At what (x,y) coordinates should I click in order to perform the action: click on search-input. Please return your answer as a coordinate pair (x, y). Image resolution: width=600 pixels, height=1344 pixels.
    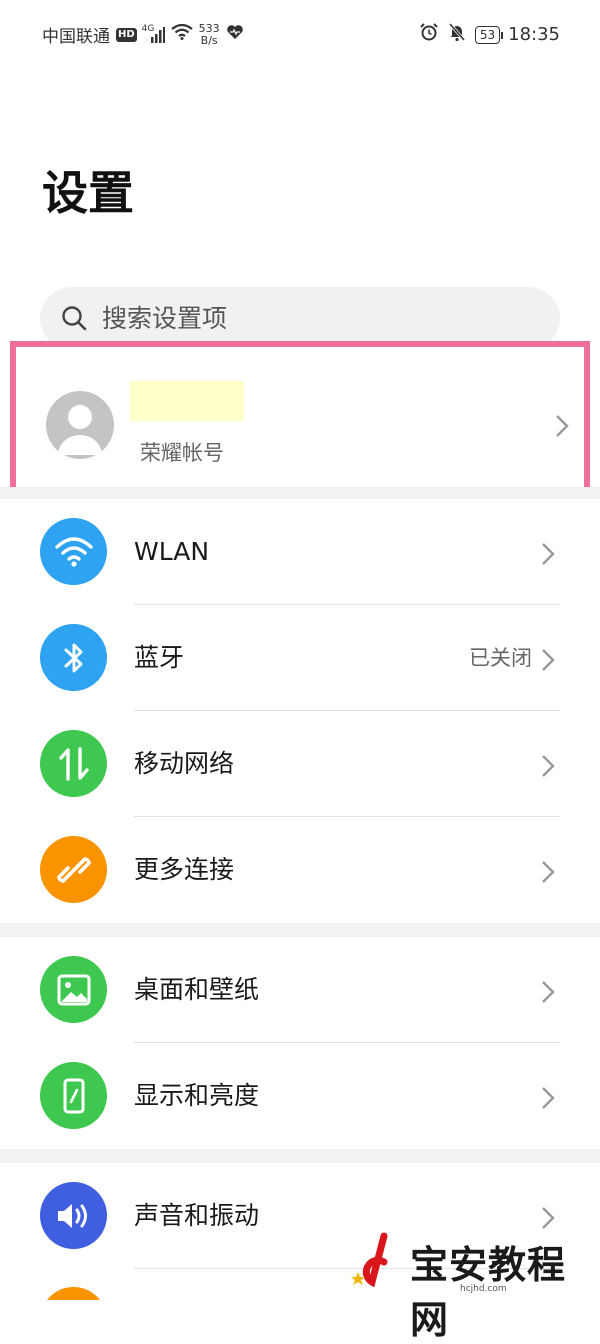
    Looking at the image, I should click on (302, 318).